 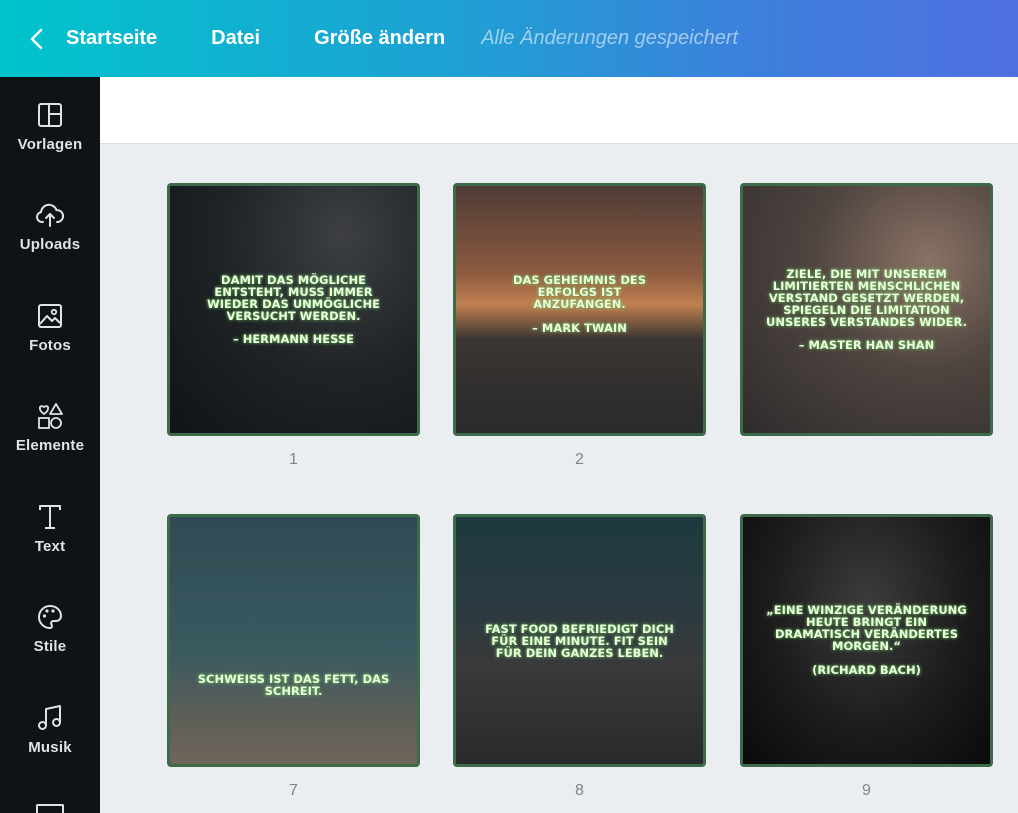 What do you see at coordinates (50, 646) in the screenshot?
I see `sidebar-item-label: Stile` at bounding box center [50, 646].